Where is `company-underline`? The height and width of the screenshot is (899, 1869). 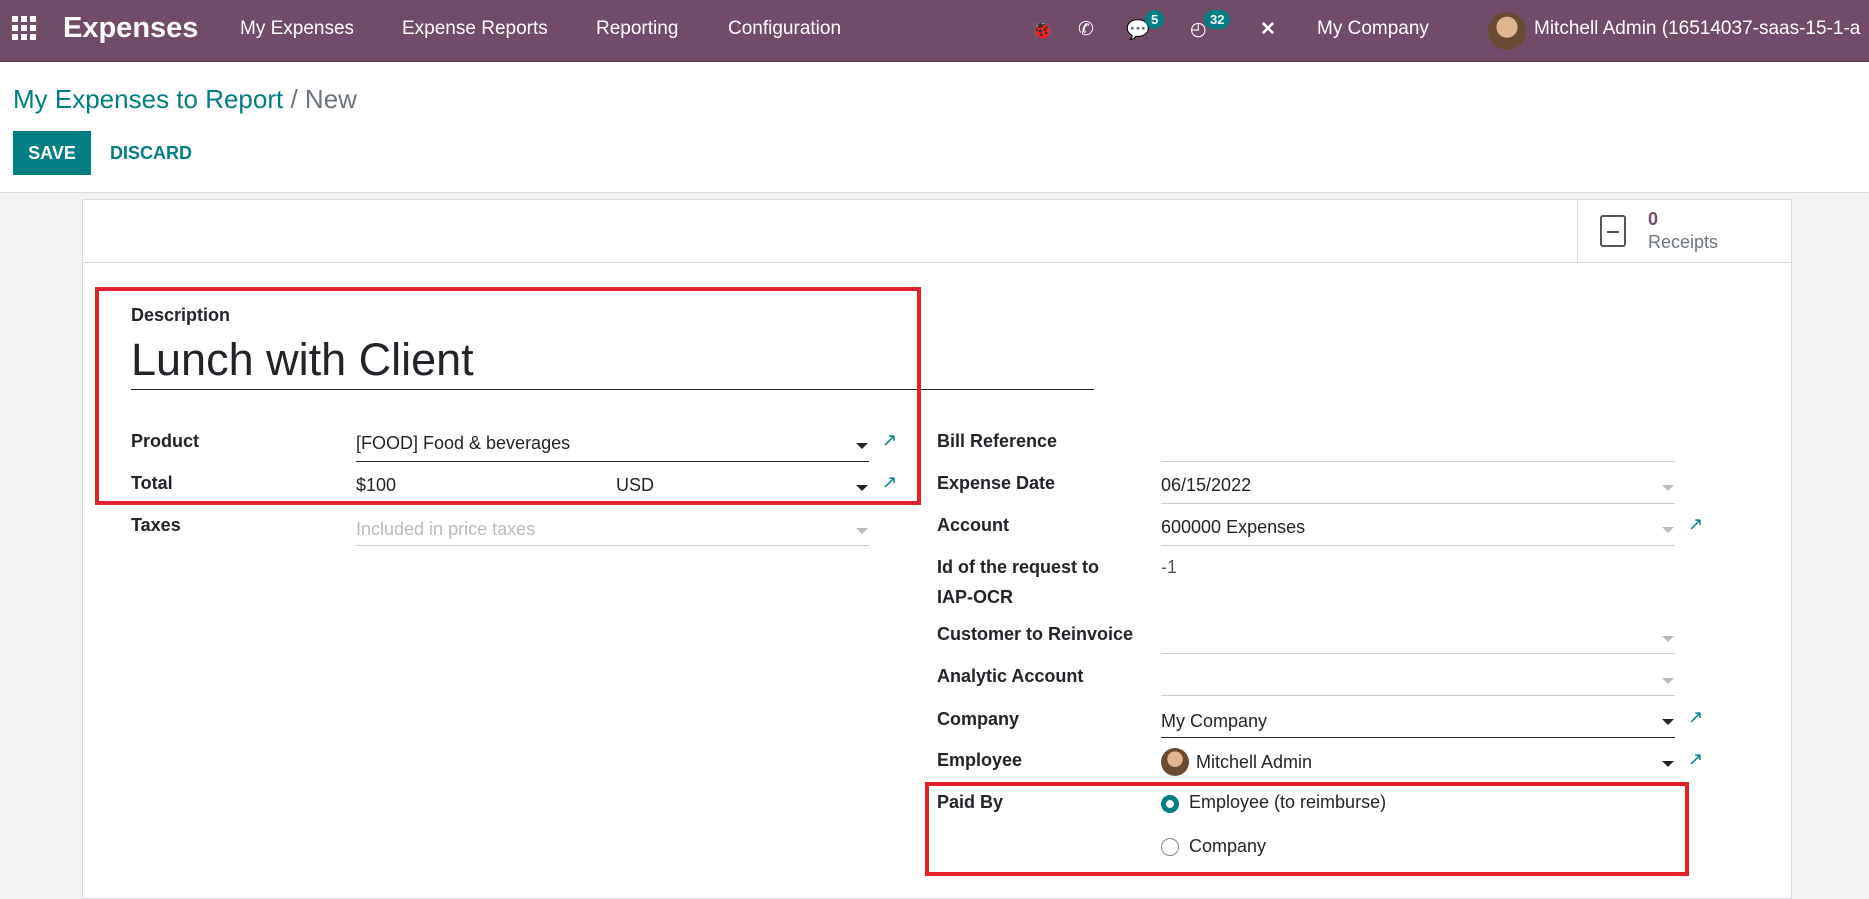
company-underline is located at coordinates (1418, 737).